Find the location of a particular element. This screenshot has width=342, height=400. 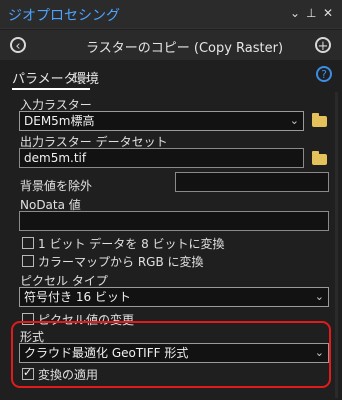

help-icon: ? is located at coordinates (324, 74).